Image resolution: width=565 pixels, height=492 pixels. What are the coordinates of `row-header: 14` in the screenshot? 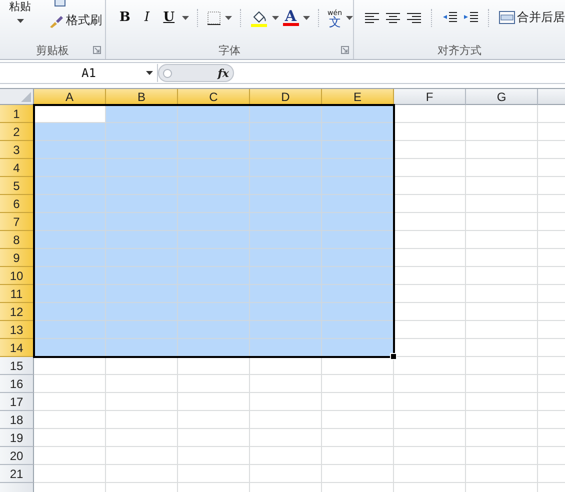 It's located at (17, 348).